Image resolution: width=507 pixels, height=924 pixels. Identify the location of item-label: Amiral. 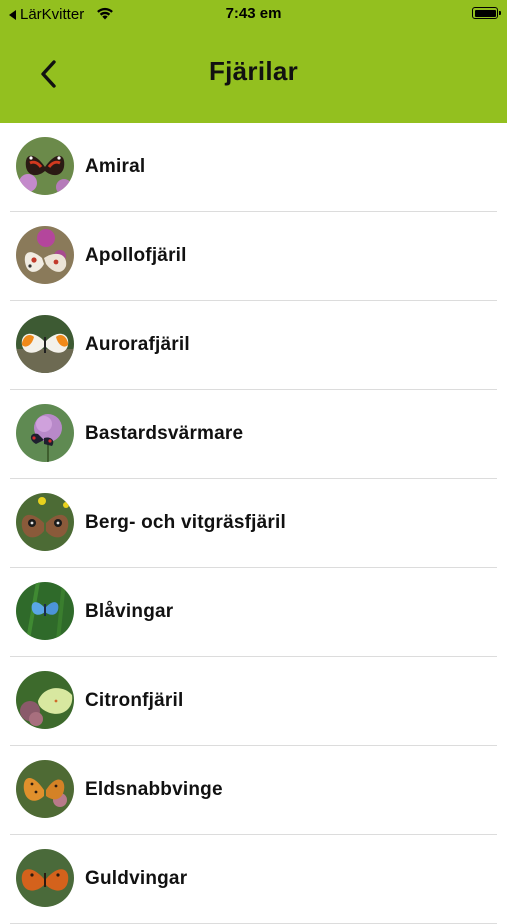
(115, 166).